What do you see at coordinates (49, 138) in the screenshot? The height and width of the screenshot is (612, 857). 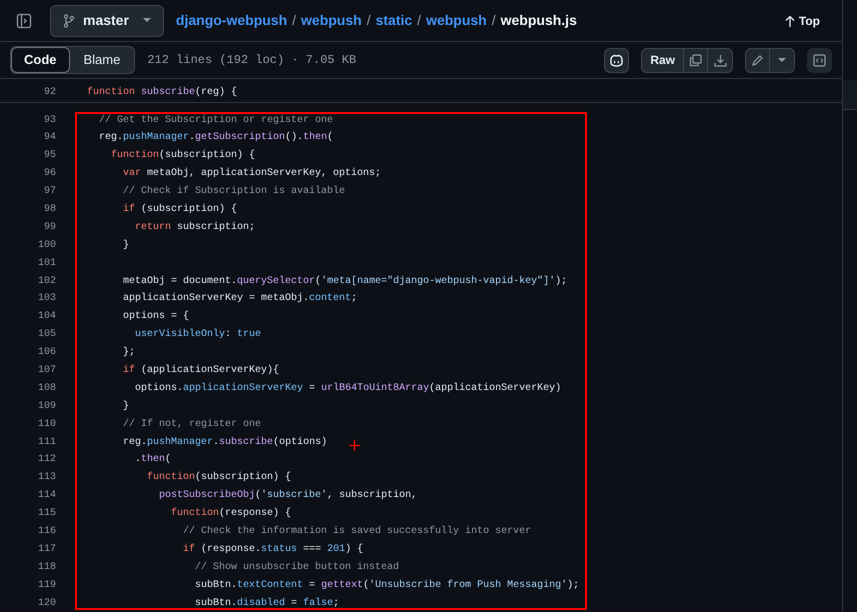 I see `line-number: 94` at bounding box center [49, 138].